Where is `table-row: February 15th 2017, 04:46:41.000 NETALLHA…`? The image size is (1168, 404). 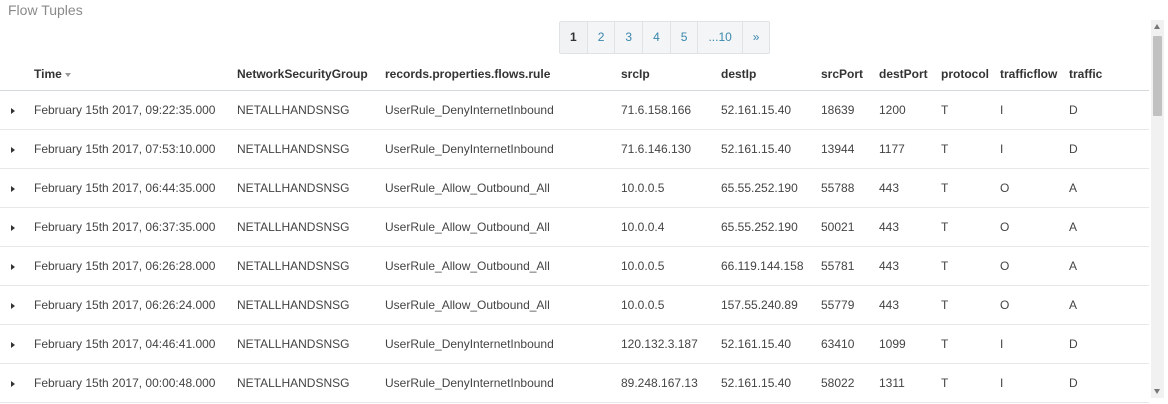 table-row: February 15th 2017, 04:46:41.000 NETALLHA… is located at coordinates (574, 344).